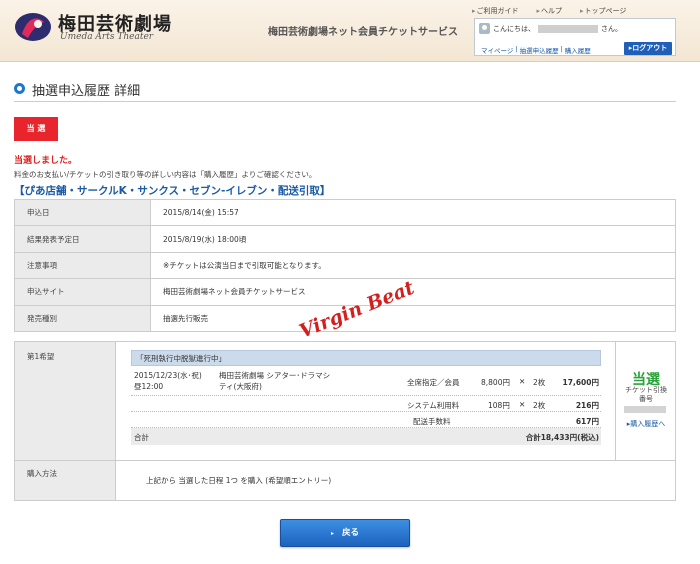  Describe the element at coordinates (432, 421) in the screenshot. I see `delivery-fee-name: 配送手数料` at that location.